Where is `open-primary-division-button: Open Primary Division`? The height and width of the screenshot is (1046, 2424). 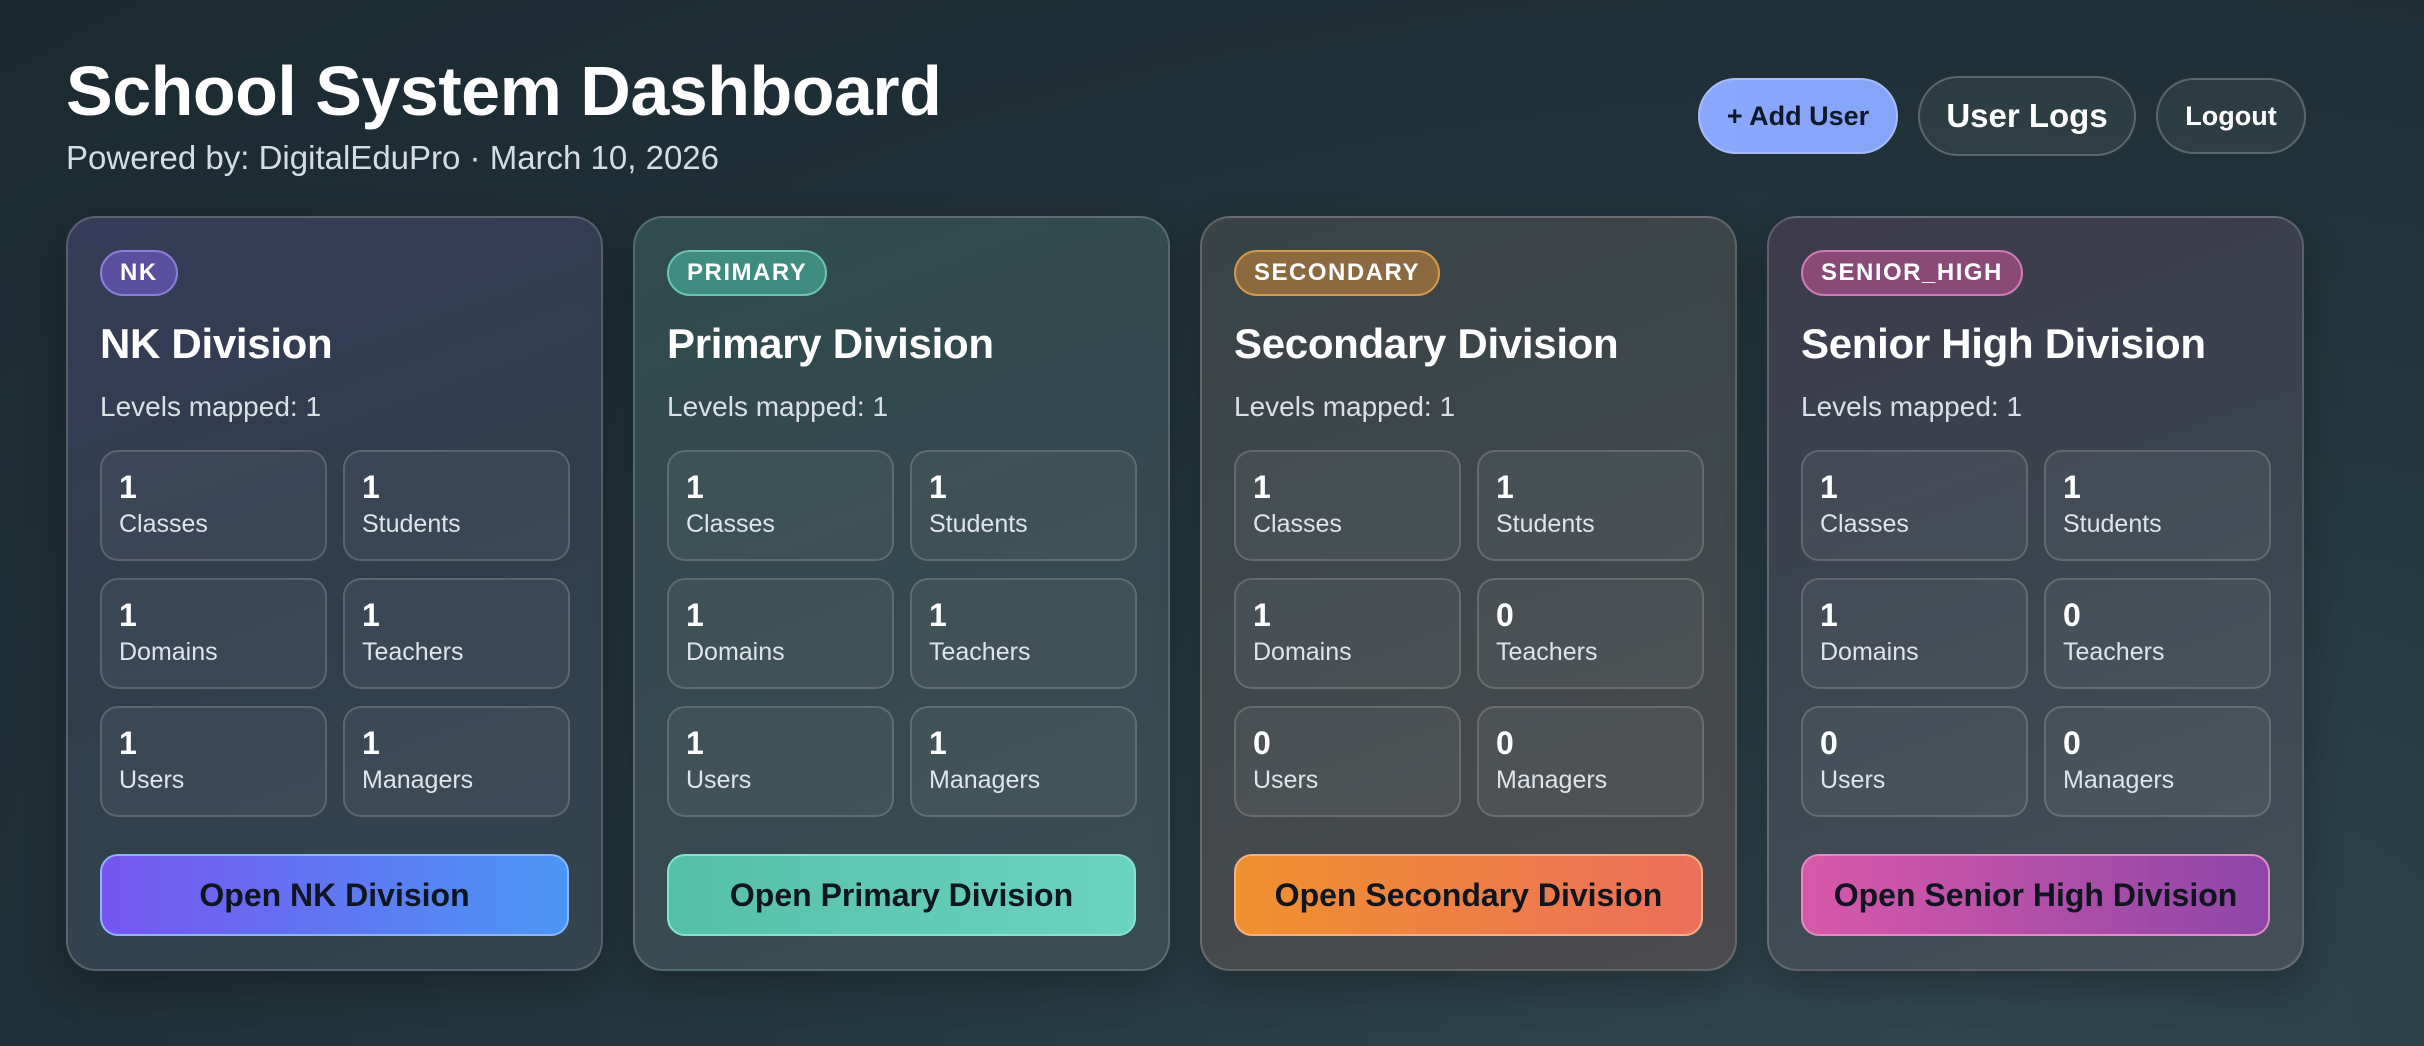 open-primary-division-button: Open Primary Division is located at coordinates (901, 895).